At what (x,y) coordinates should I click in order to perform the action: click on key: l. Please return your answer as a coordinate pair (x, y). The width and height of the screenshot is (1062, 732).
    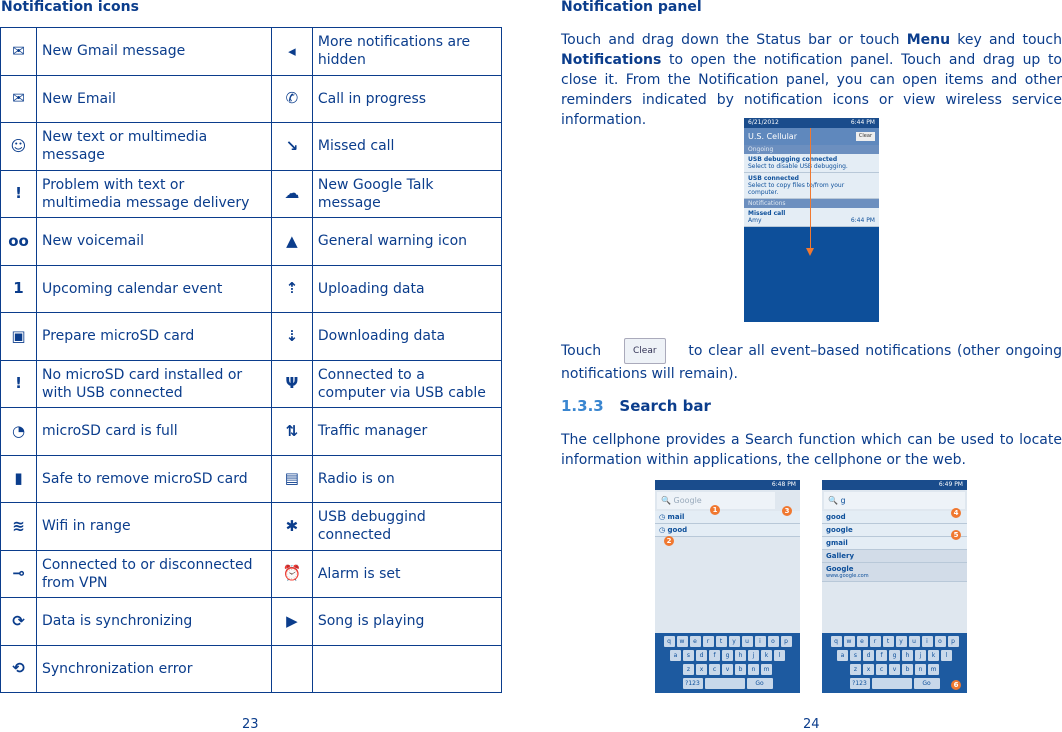
    Looking at the image, I should click on (946, 655).